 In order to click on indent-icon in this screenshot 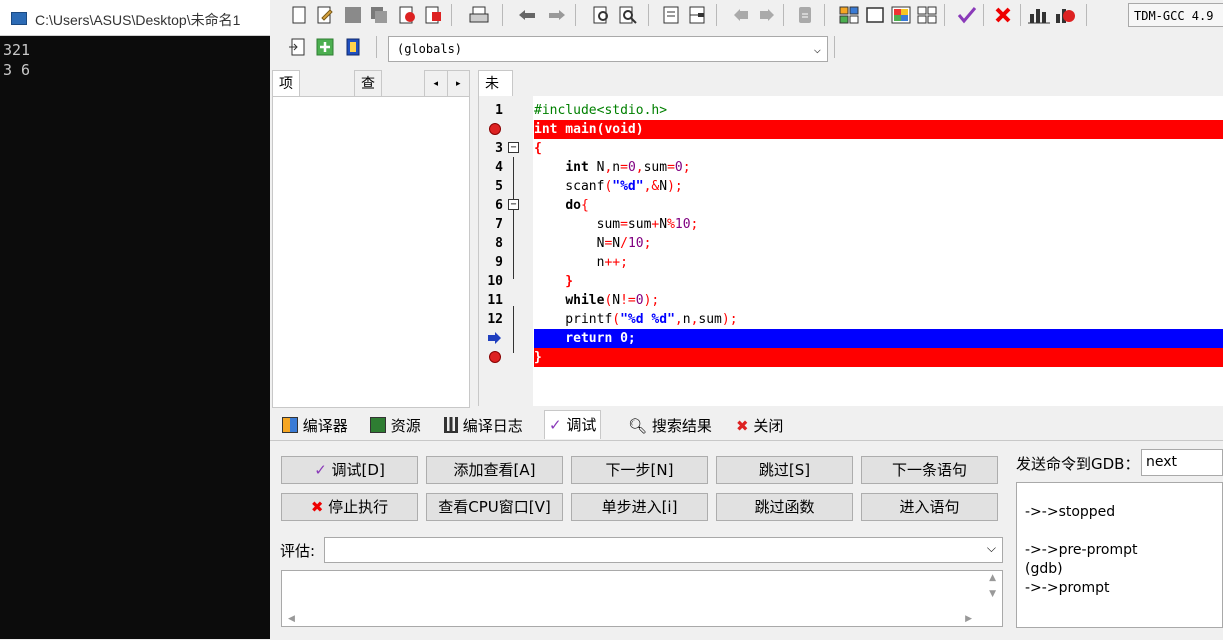, I will do `click(671, 15)`.